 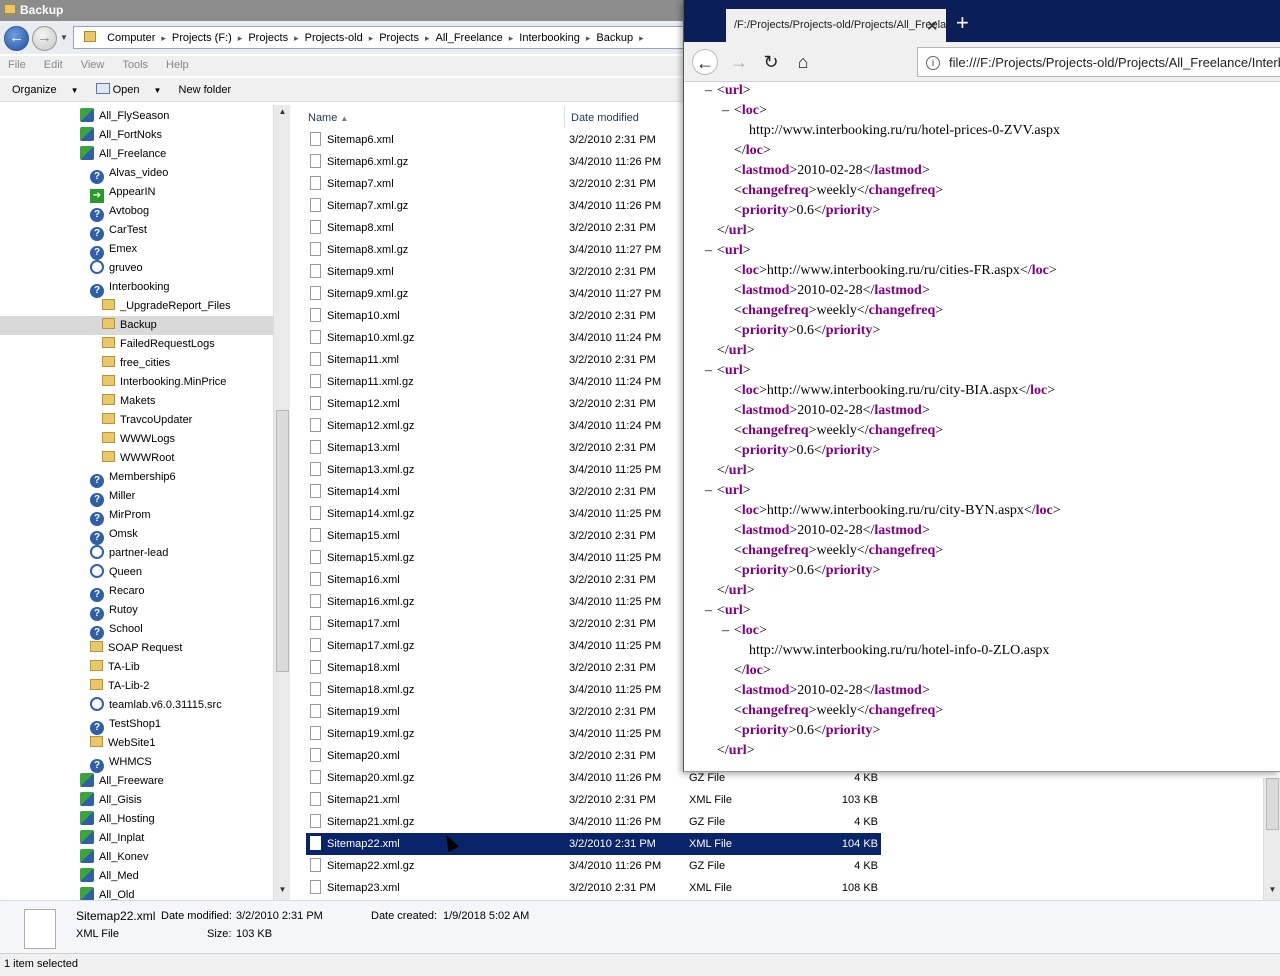 I want to click on browser-back-button: ←, so click(x=705, y=62).